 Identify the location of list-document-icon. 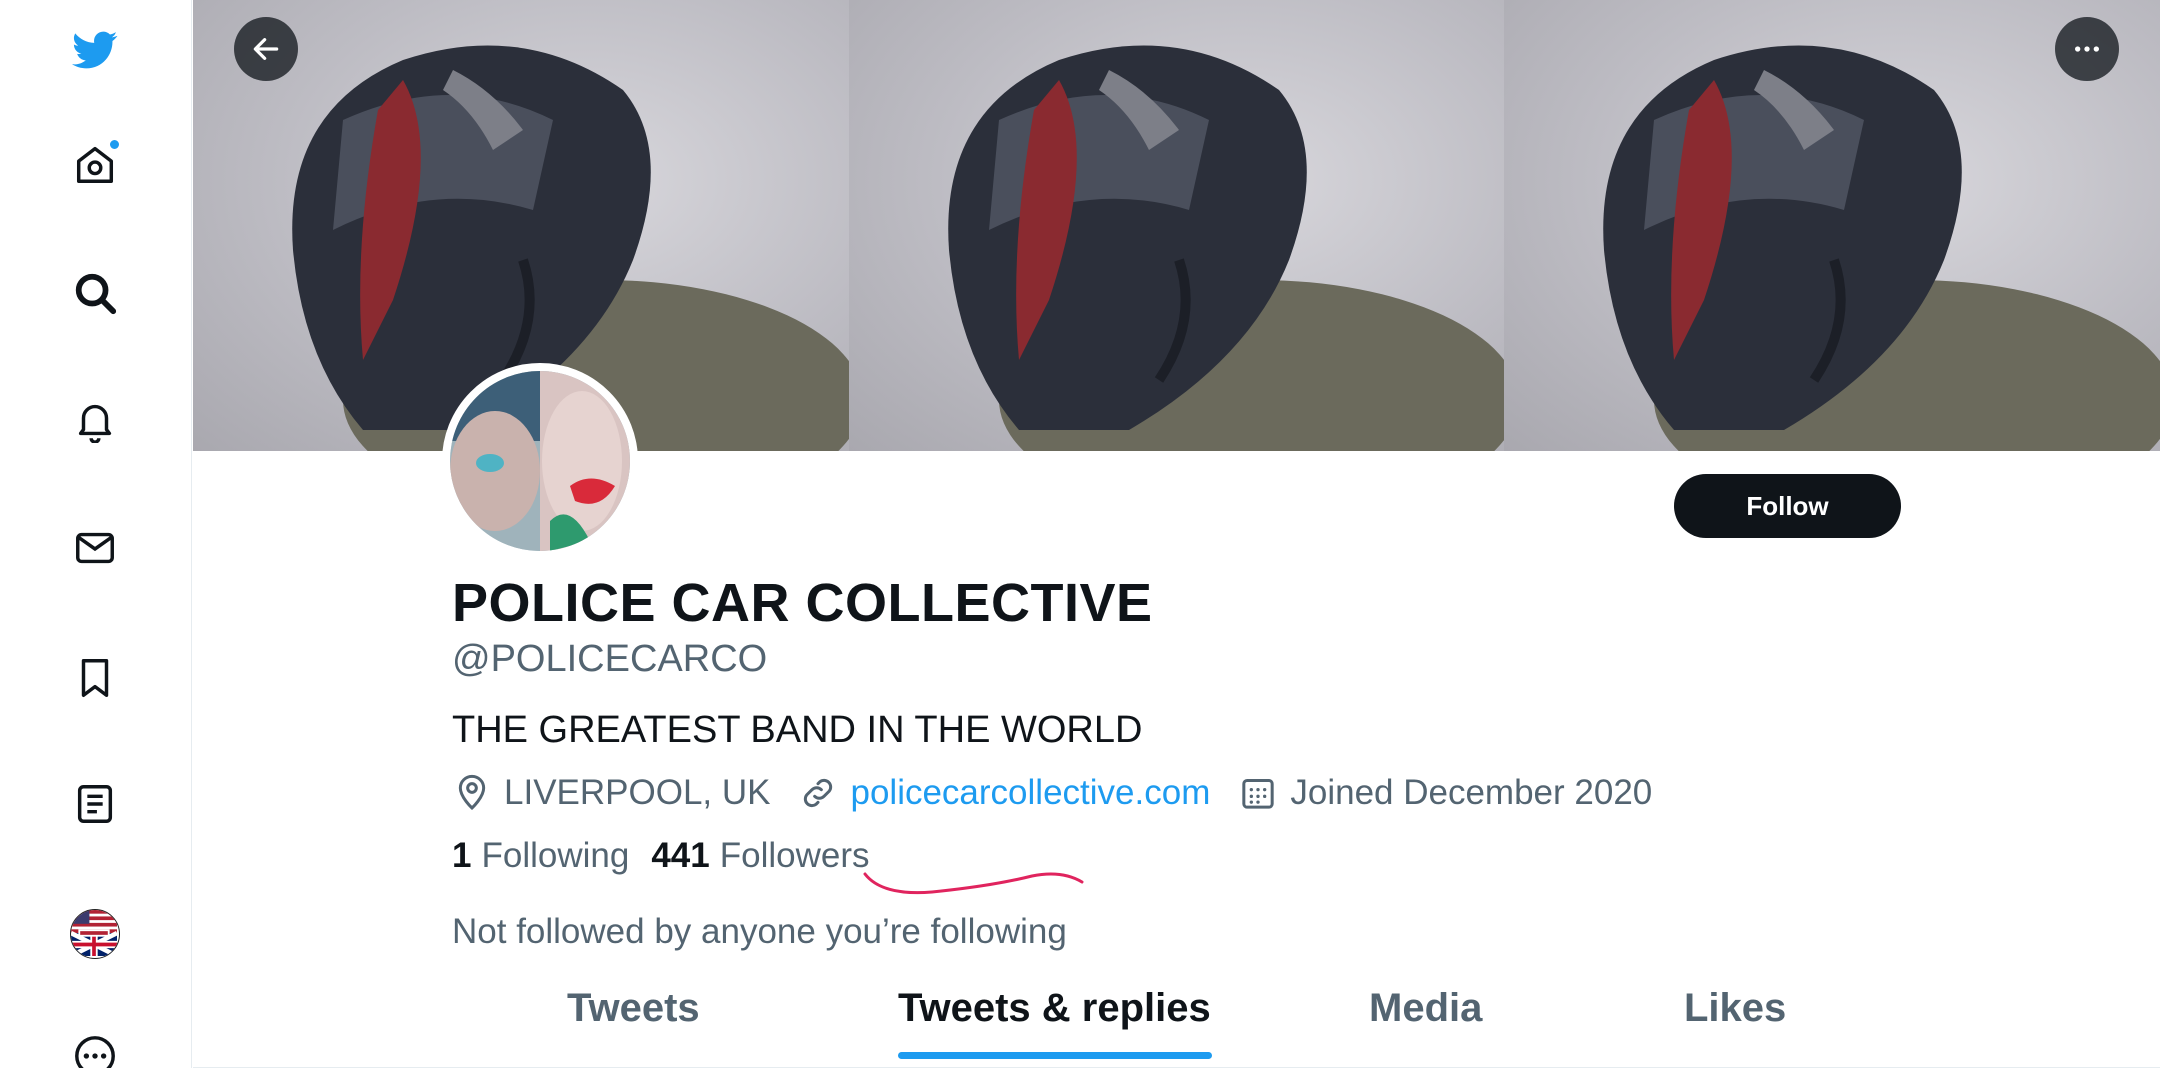
(95, 804).